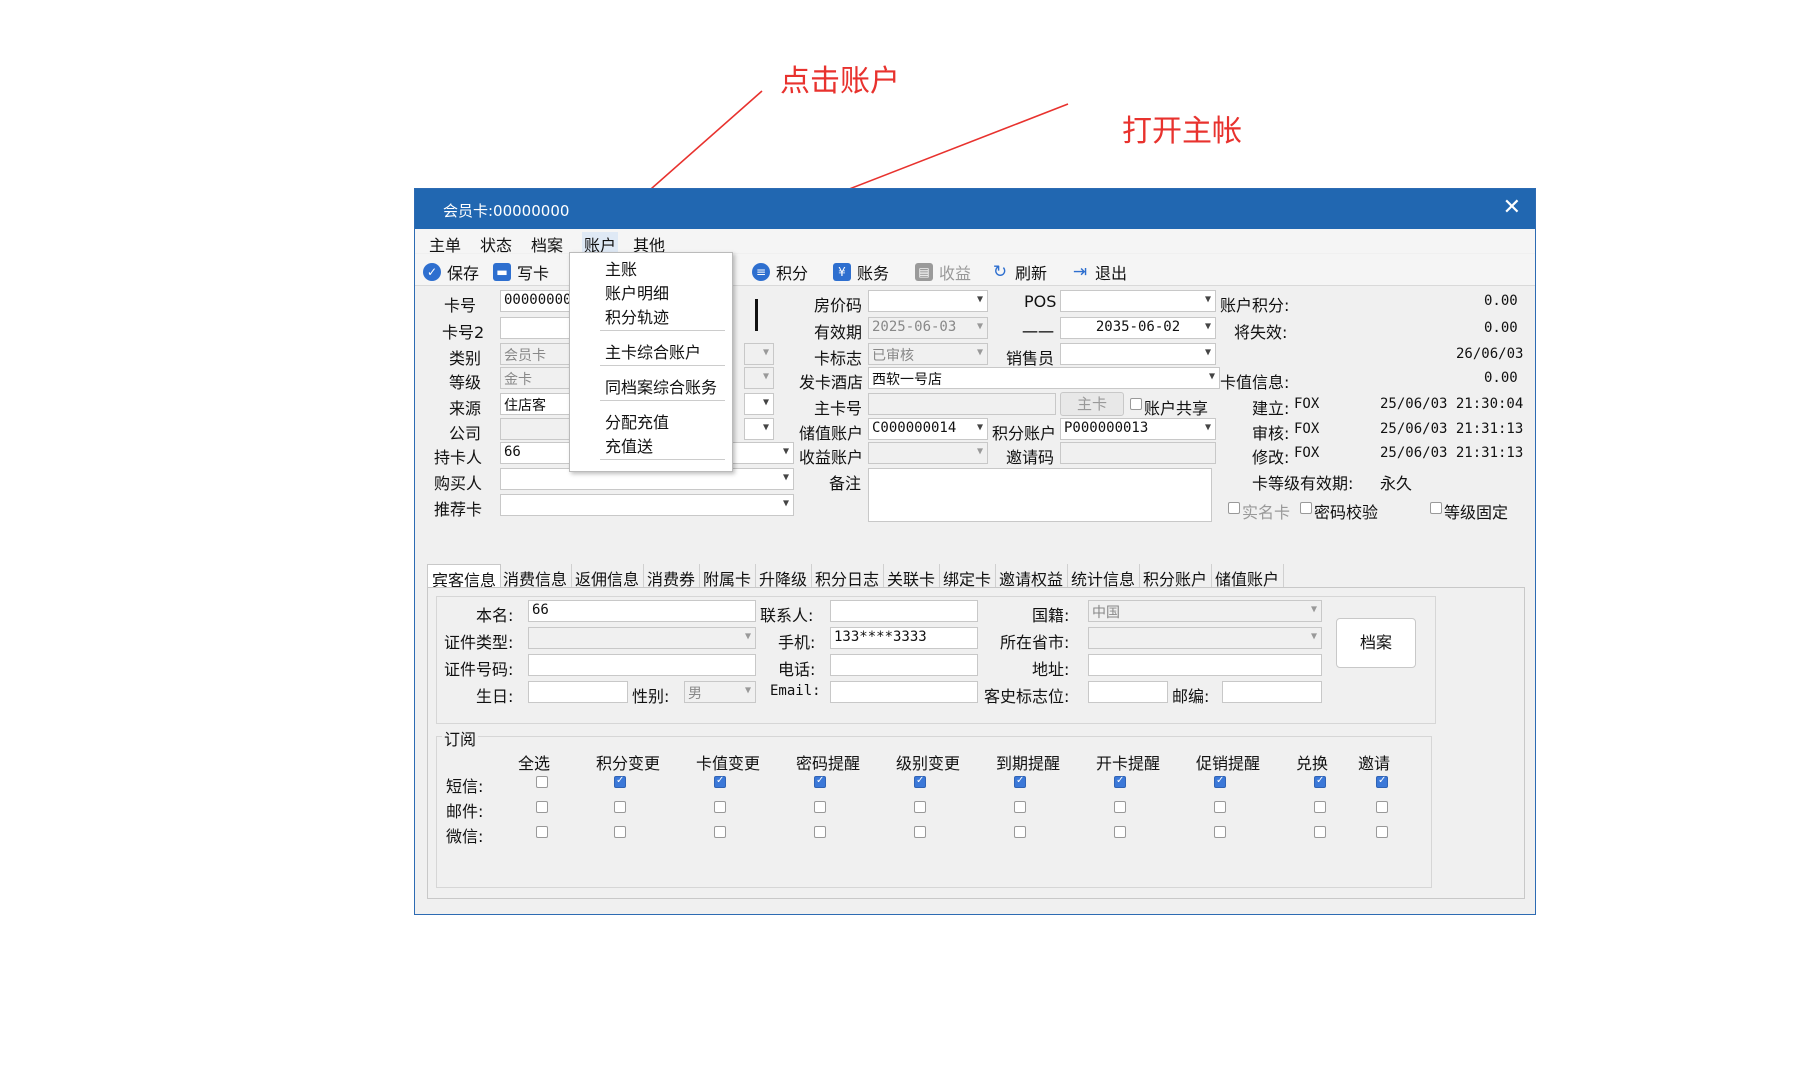 The width and height of the screenshot is (1805, 1071). What do you see at coordinates (642, 665) in the screenshot?
I see `idno-field` at bounding box center [642, 665].